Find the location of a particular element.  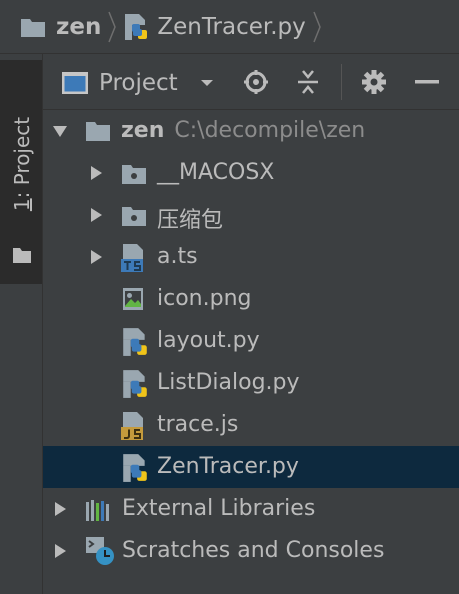

tree-item-label: icon.png is located at coordinates (204, 298).